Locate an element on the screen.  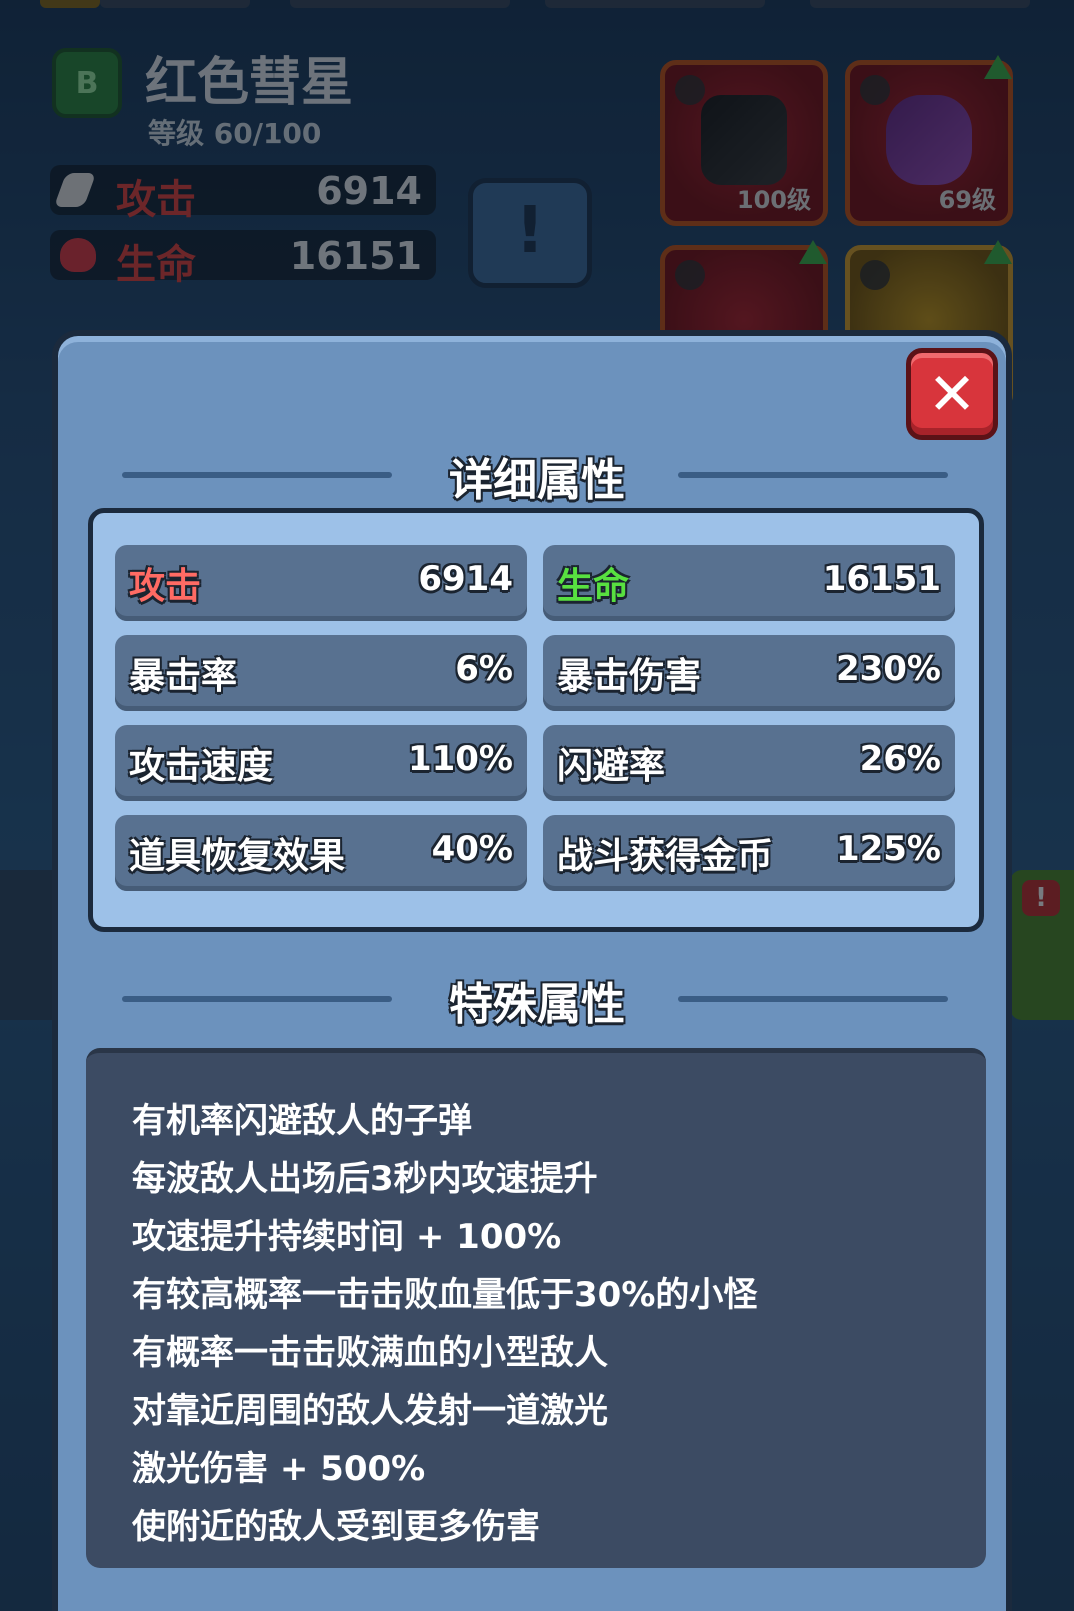
info-button: ! is located at coordinates (530, 233).